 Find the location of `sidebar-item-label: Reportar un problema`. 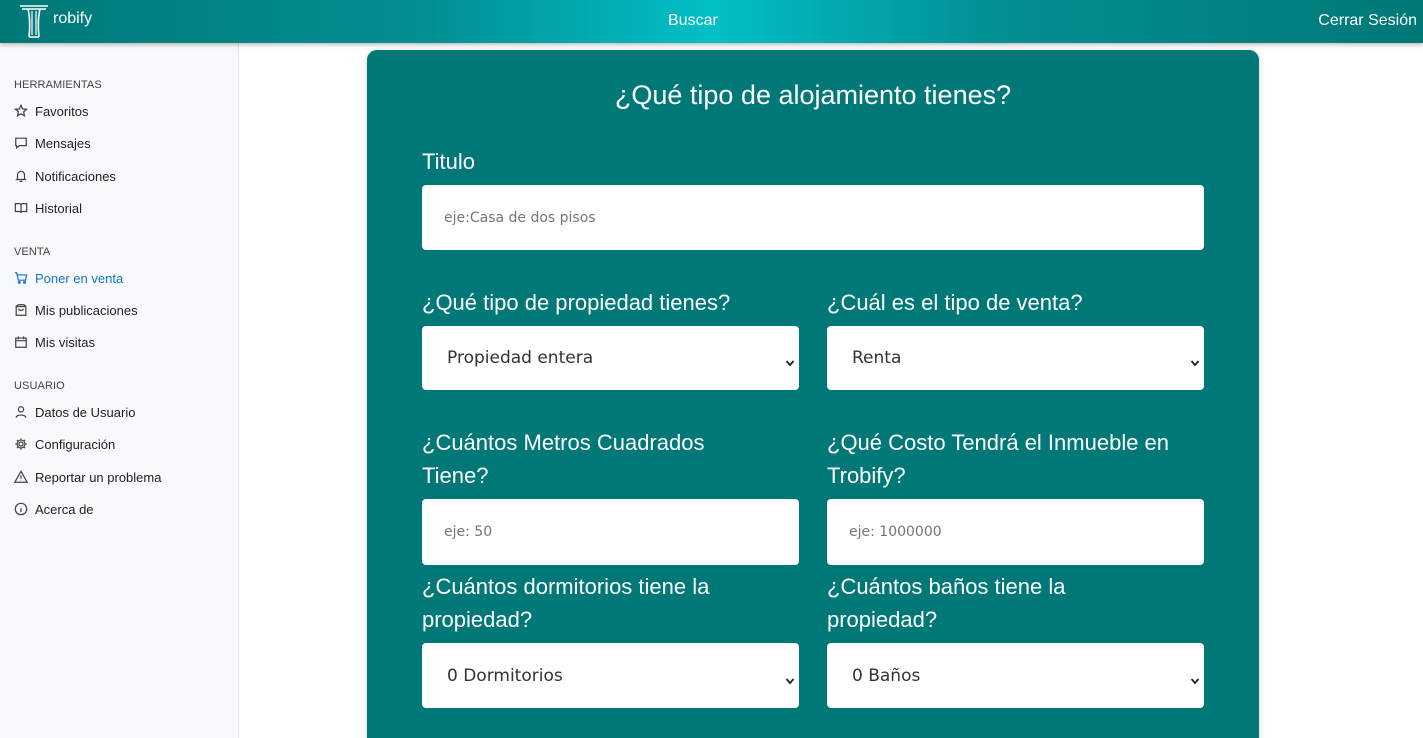

sidebar-item-label: Reportar un problema is located at coordinates (98, 477).